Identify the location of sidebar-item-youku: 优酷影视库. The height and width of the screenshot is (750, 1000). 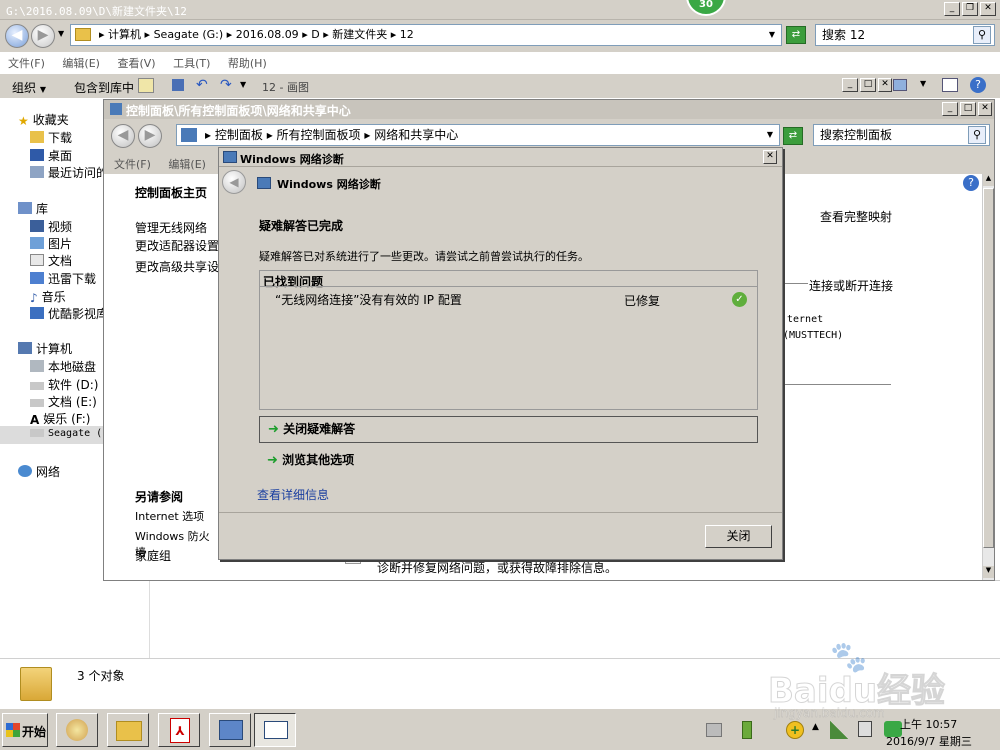
(69, 313).